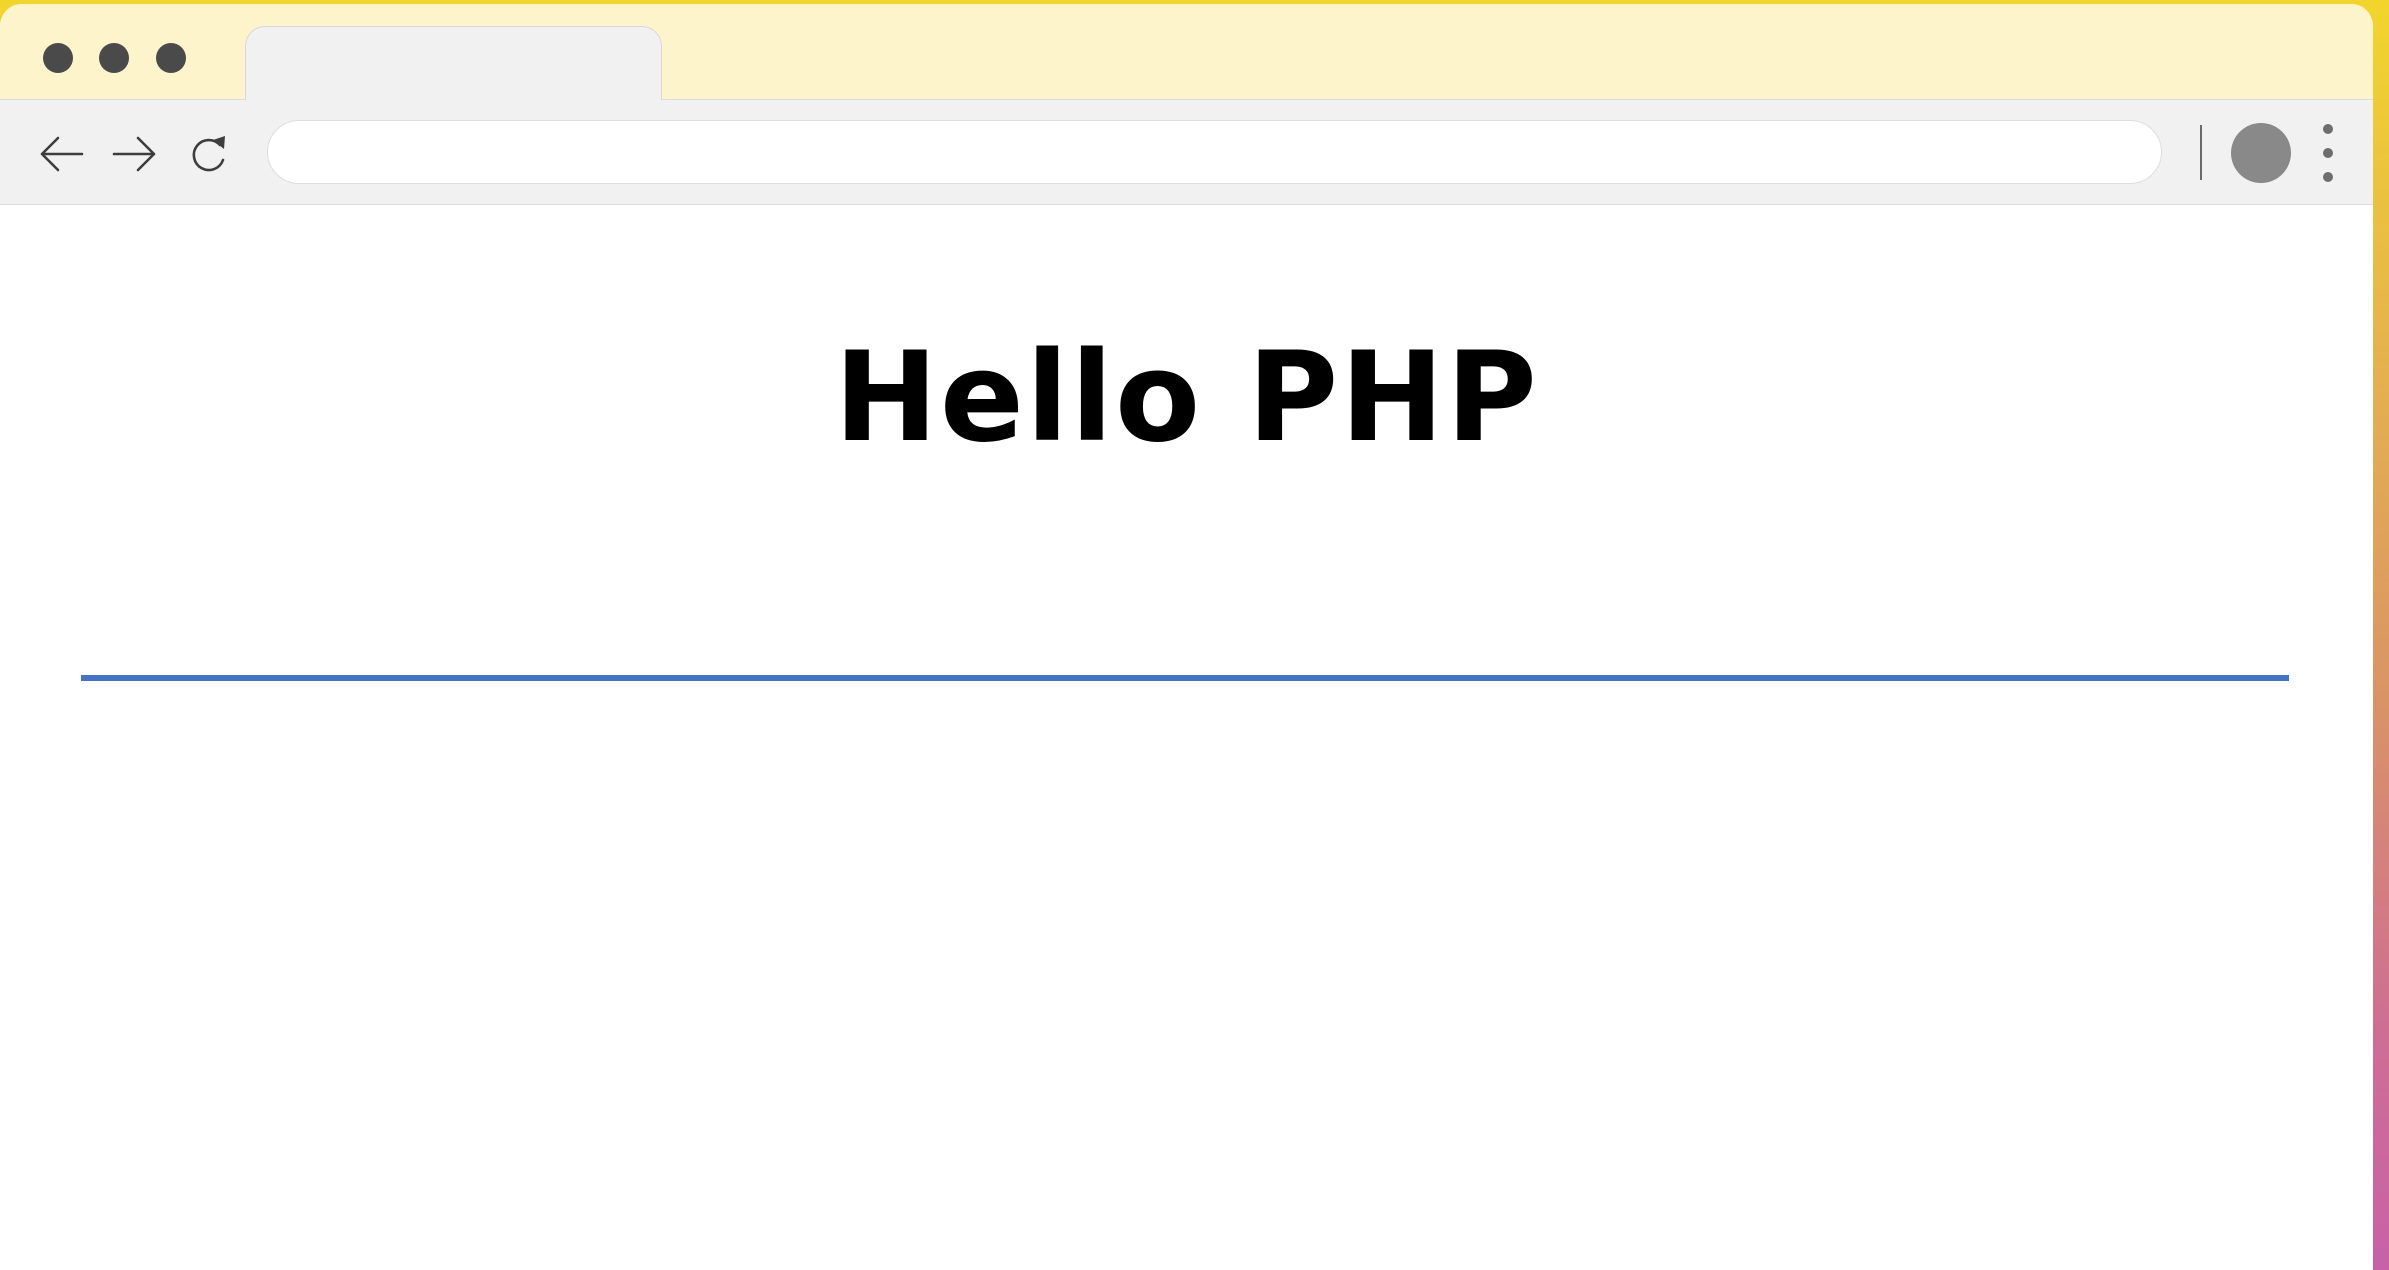  I want to click on profile-avatar, so click(2261, 153).